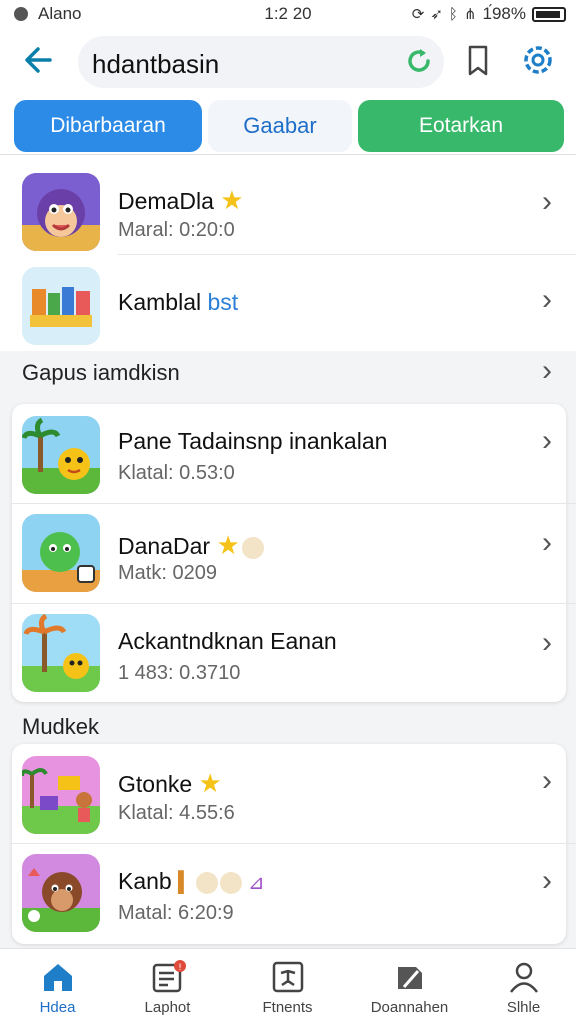  What do you see at coordinates (61, 306) in the screenshot?
I see `blocks-game-icon` at bounding box center [61, 306].